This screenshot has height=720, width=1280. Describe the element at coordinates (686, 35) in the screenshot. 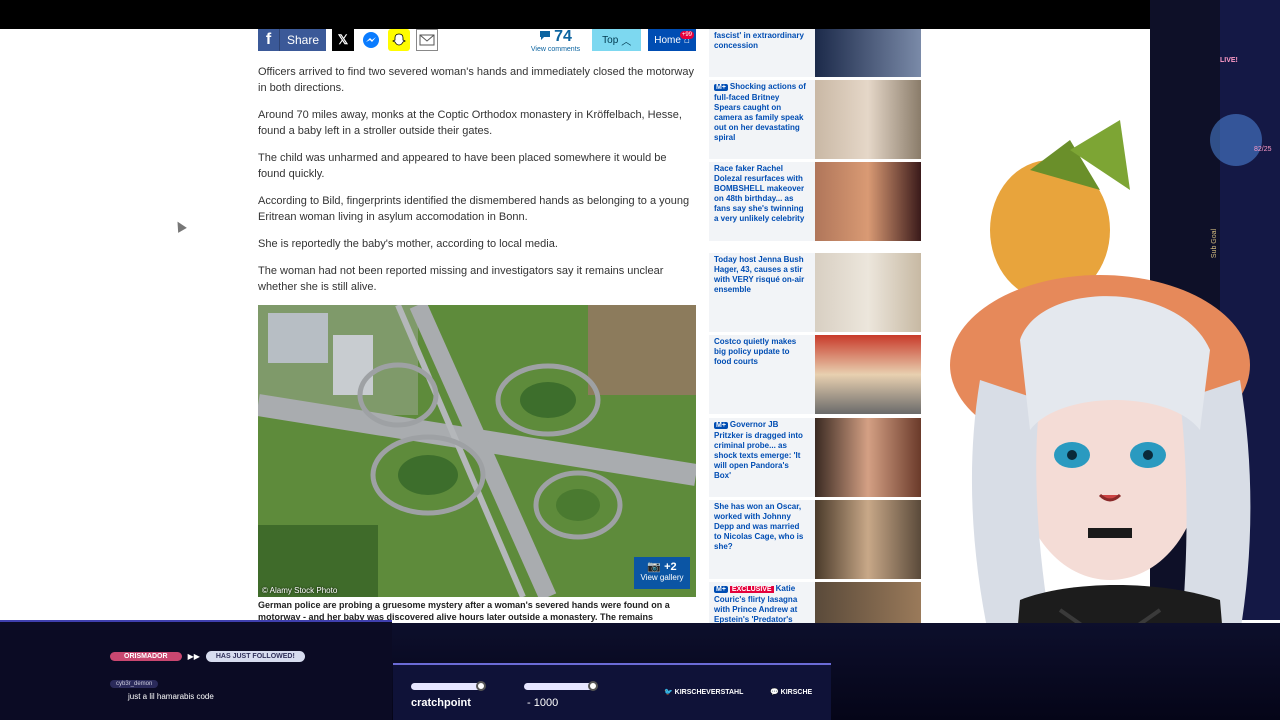

I see `home-badge: +99` at that location.